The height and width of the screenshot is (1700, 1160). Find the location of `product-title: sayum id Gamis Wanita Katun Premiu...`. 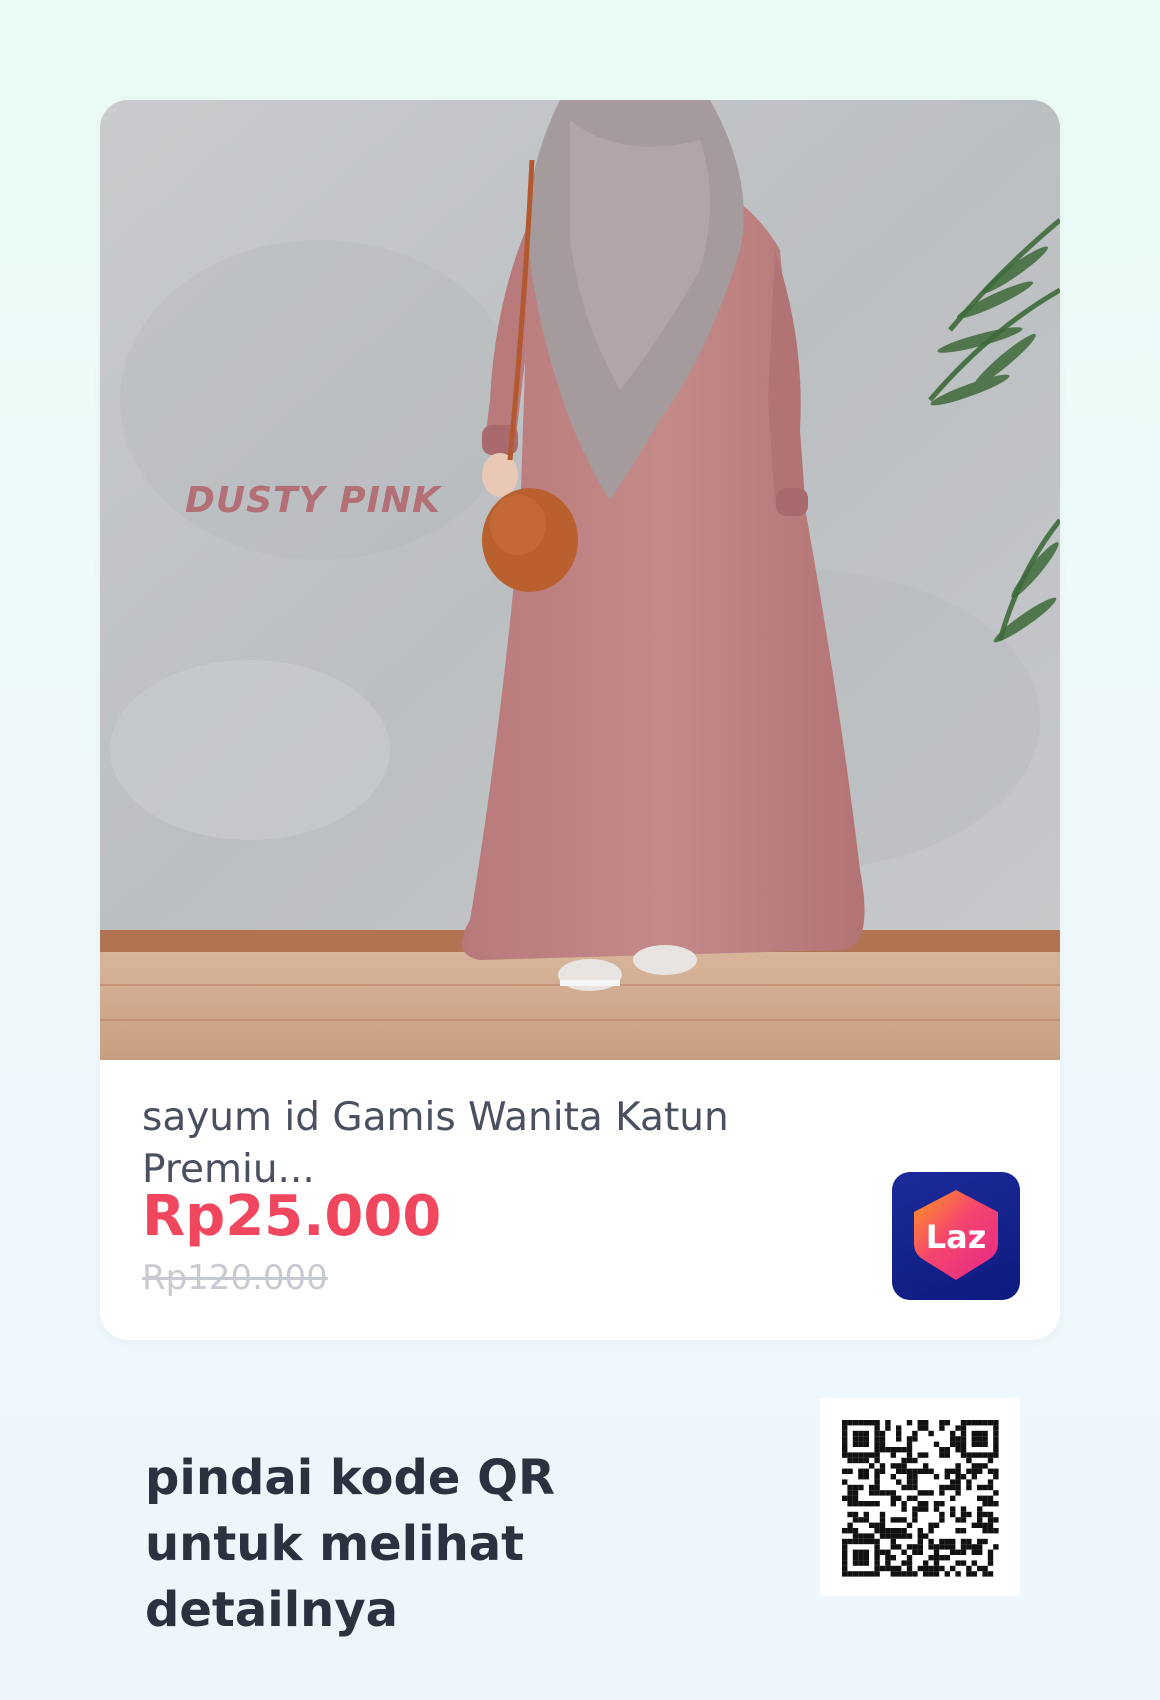

product-title: sayum id Gamis Wanita Katun Premiu... is located at coordinates (492, 1144).